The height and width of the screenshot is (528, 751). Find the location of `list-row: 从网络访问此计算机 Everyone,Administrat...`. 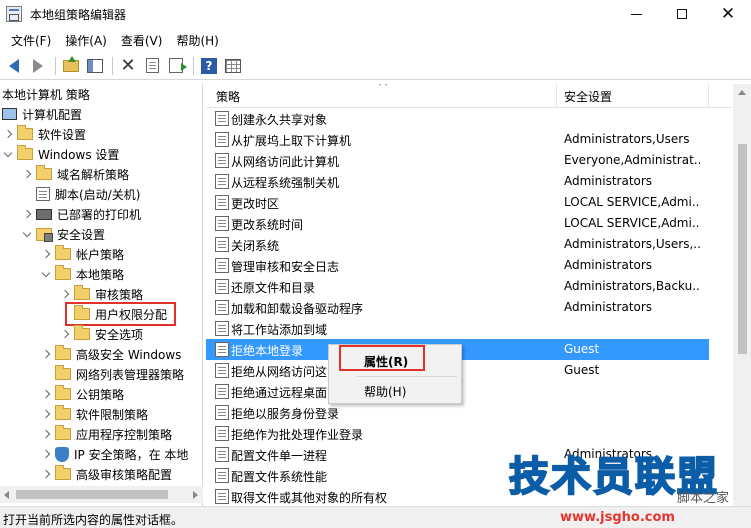

list-row: 从网络访问此计算机 Everyone,Administrat... is located at coordinates (457, 160).